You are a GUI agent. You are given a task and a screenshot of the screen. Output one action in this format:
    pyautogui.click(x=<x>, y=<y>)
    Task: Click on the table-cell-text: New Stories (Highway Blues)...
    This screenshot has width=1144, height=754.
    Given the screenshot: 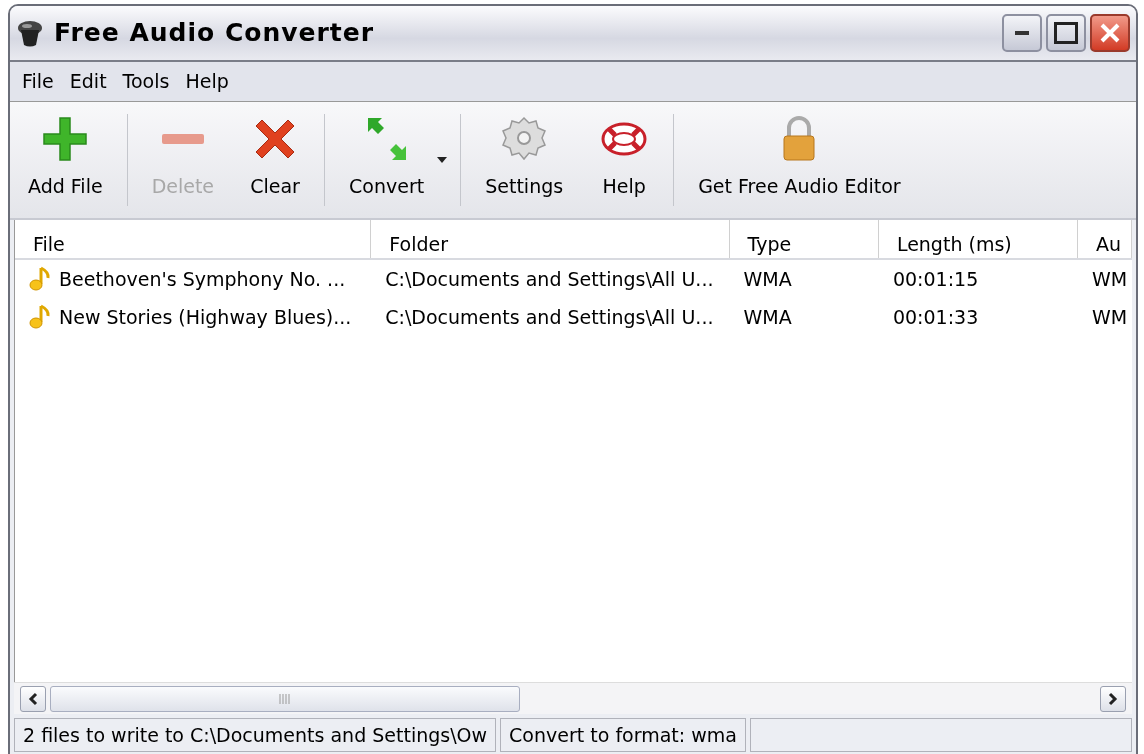 What is the action you would take?
    pyautogui.click(x=205, y=317)
    